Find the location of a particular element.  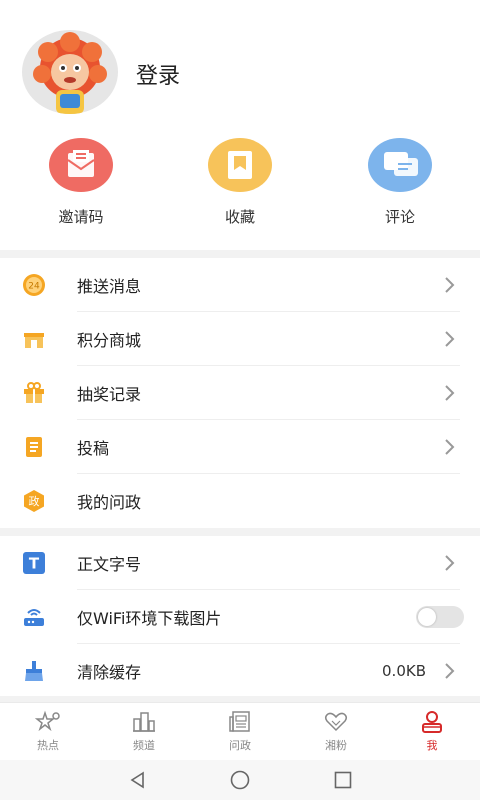

menu-item-label: 我的问政 is located at coordinates (109, 502).